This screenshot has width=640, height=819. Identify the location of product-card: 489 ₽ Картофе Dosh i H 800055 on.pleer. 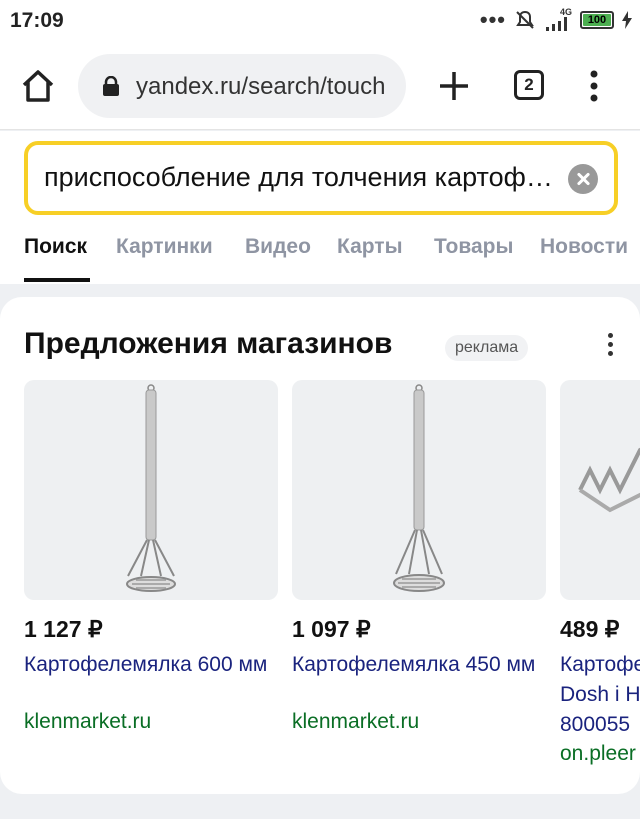
(600, 572).